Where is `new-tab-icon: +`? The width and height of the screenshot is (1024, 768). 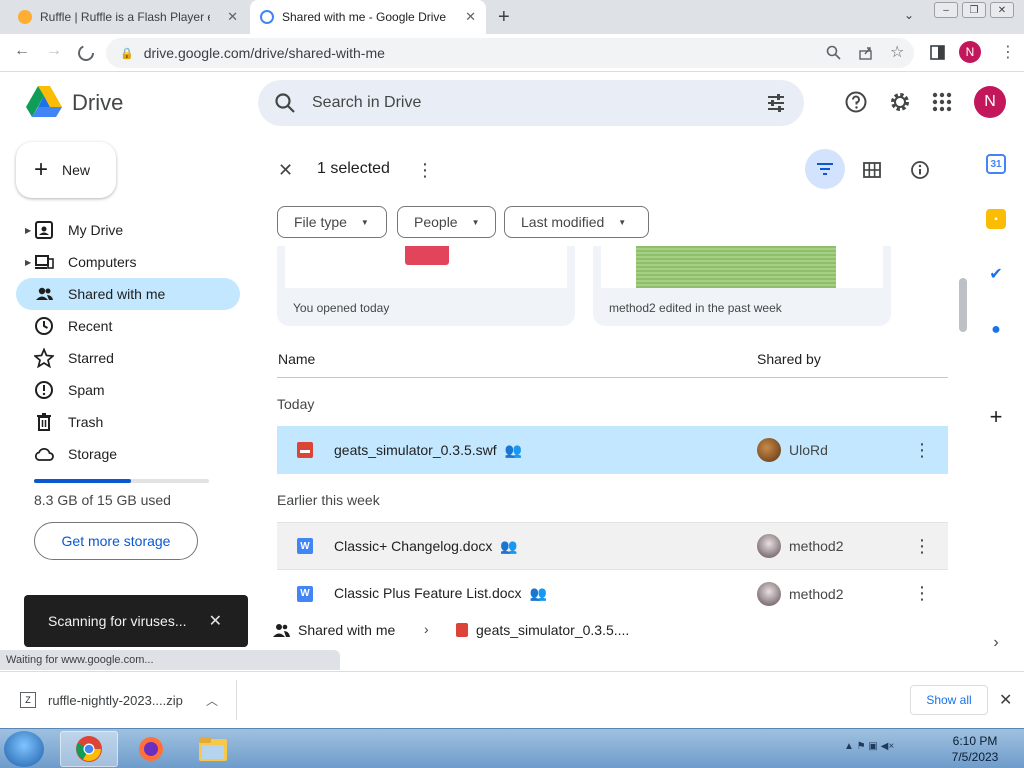 new-tab-icon: + is located at coordinates (504, 17).